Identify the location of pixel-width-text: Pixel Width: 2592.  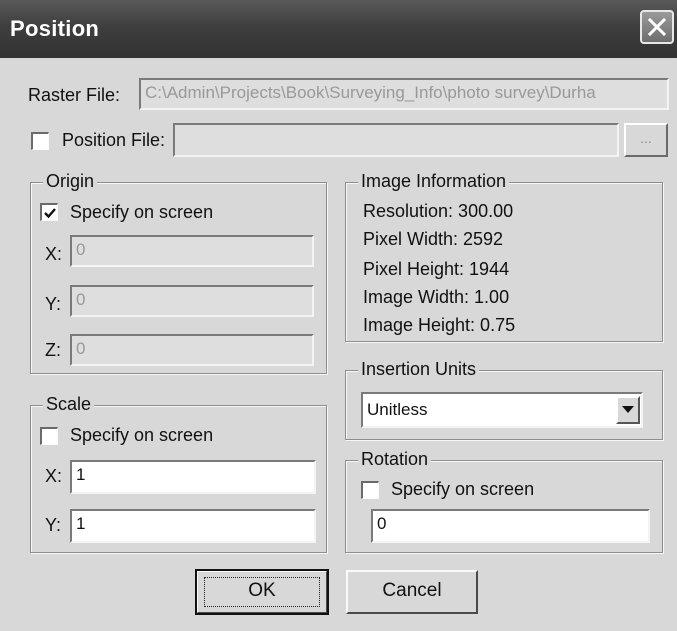
(433, 239).